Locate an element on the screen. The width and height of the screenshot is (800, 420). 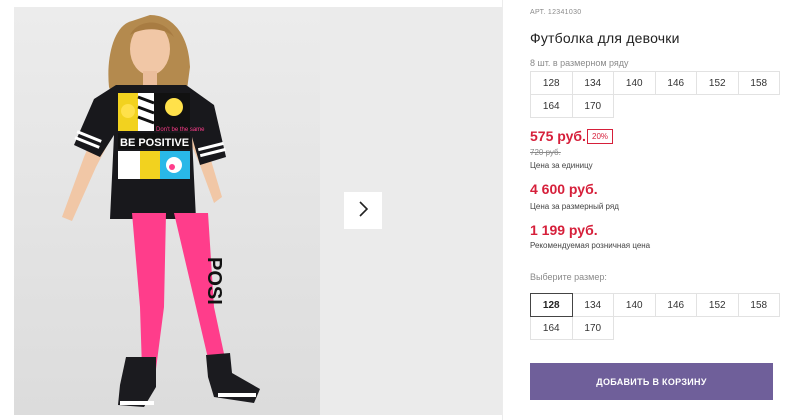
discount-badge: 20% is located at coordinates (600, 136).